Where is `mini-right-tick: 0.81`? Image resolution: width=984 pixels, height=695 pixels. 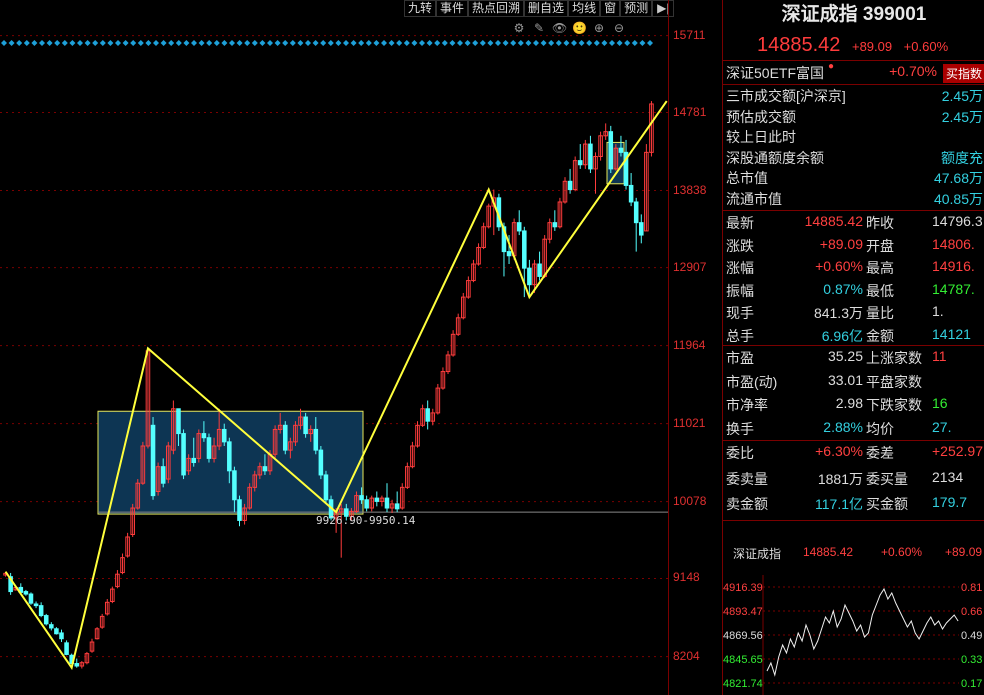 mini-right-tick: 0.81 is located at coordinates (971, 588).